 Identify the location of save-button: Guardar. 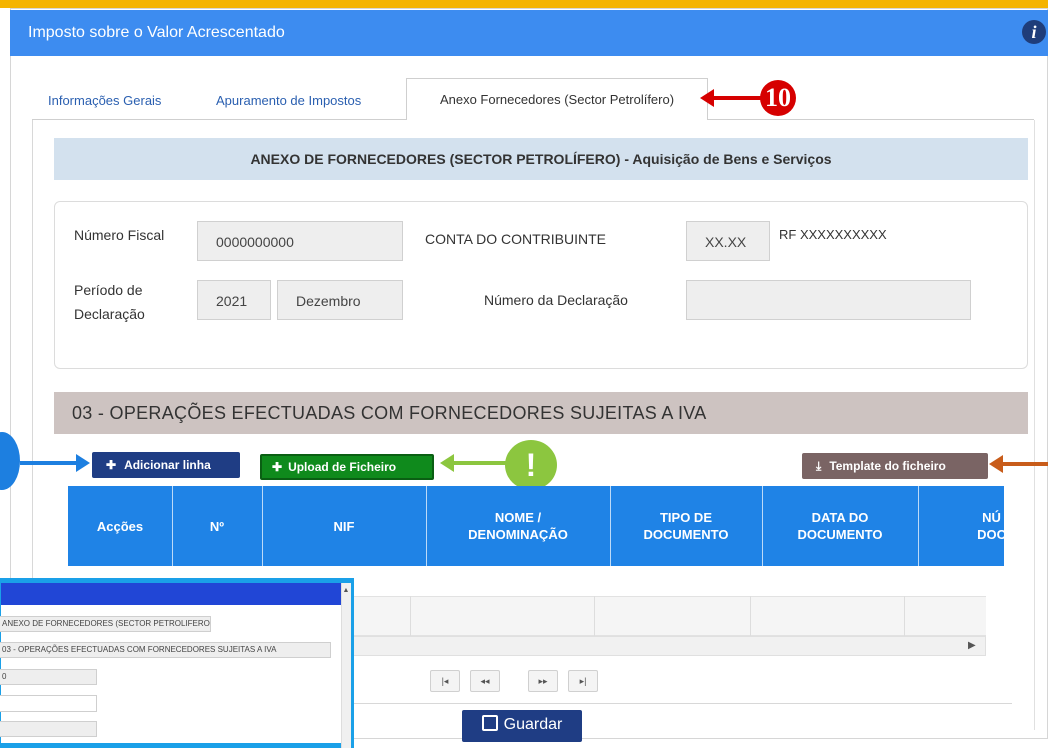
(522, 726).